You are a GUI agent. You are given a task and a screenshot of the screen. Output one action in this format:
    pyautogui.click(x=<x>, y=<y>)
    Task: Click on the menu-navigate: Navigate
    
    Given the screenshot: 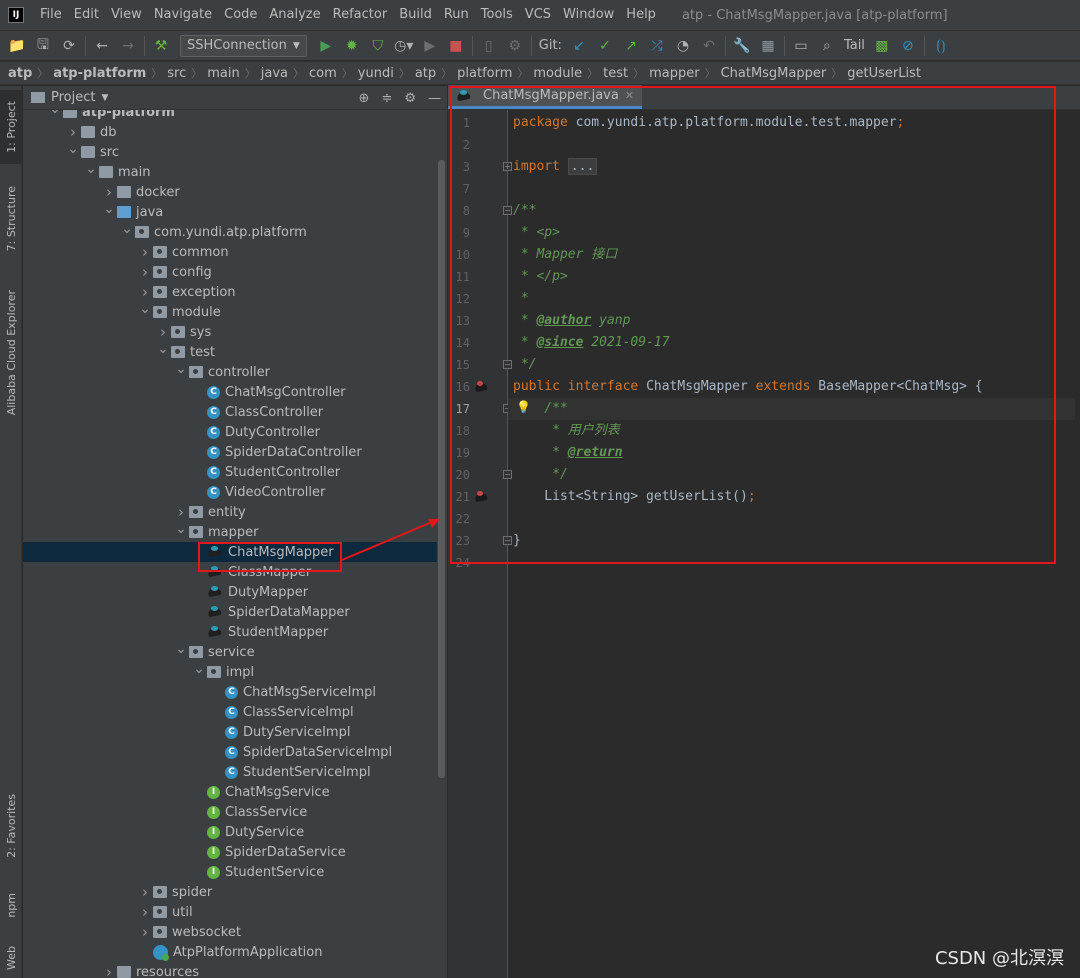 What is the action you would take?
    pyautogui.click(x=183, y=15)
    